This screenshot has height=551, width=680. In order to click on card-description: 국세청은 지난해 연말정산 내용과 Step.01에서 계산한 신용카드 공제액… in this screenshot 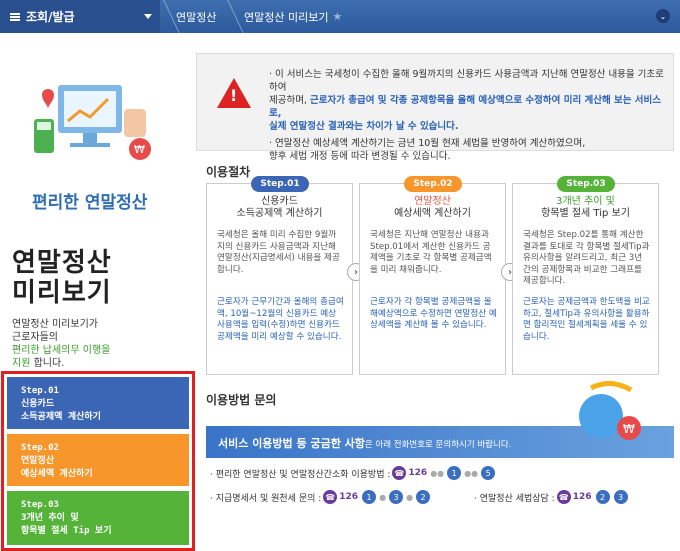, I will do `click(431, 252)`.